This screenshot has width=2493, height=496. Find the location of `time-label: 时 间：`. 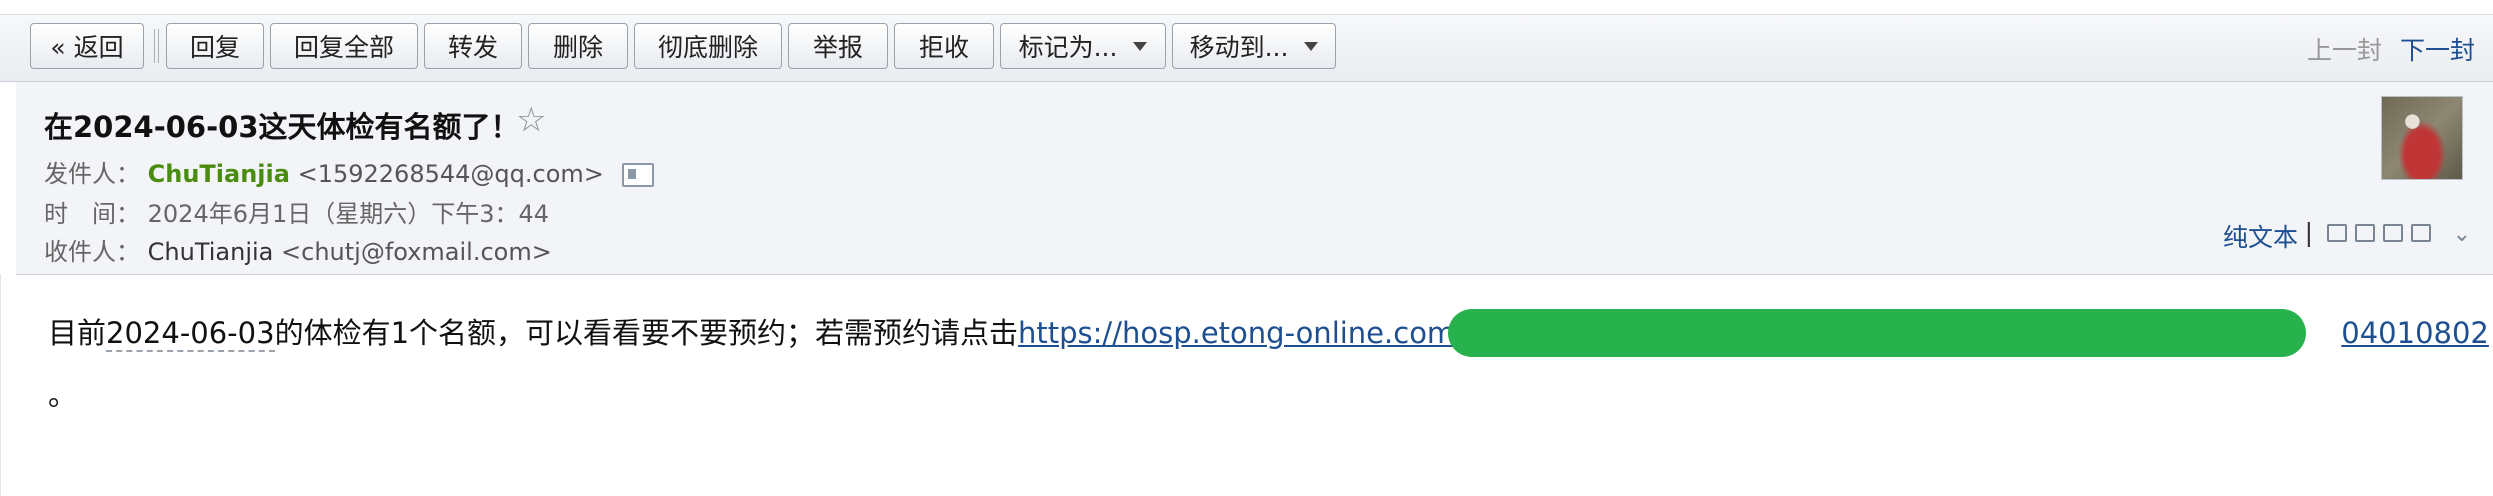

time-label: 时 间： is located at coordinates (92, 214).